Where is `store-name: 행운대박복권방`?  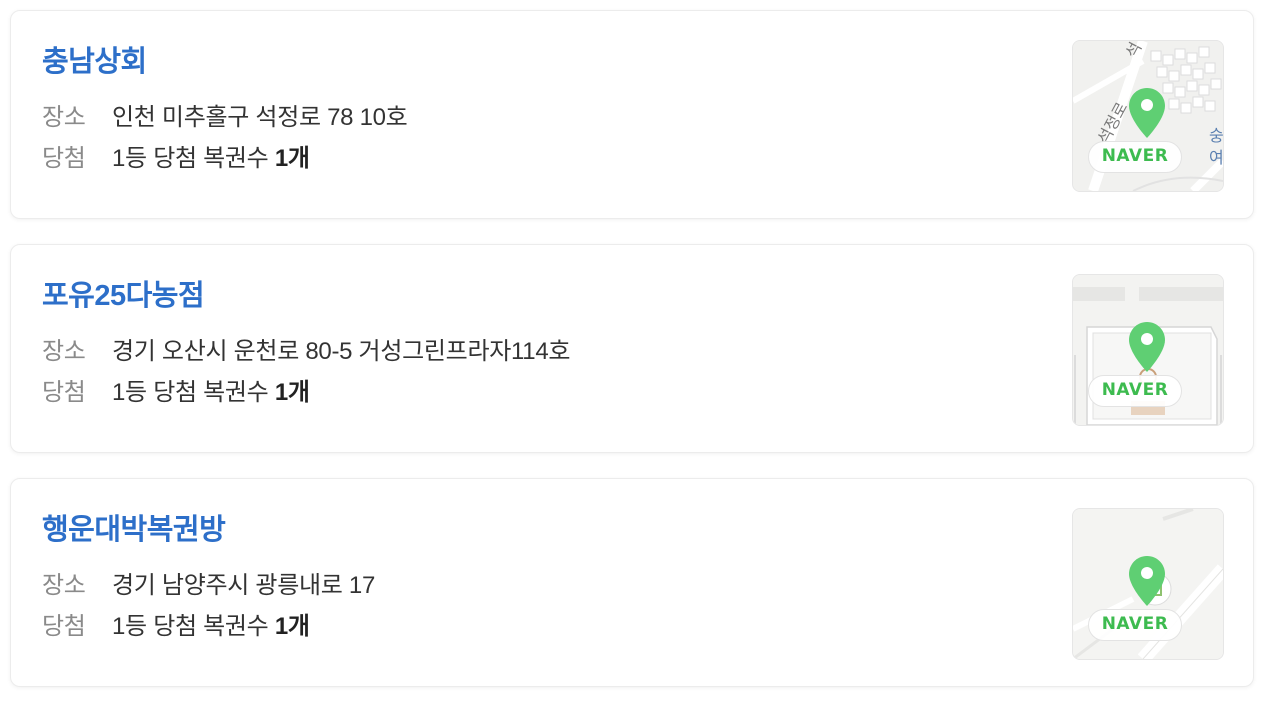
store-name: 행운대박복권방 is located at coordinates (134, 527).